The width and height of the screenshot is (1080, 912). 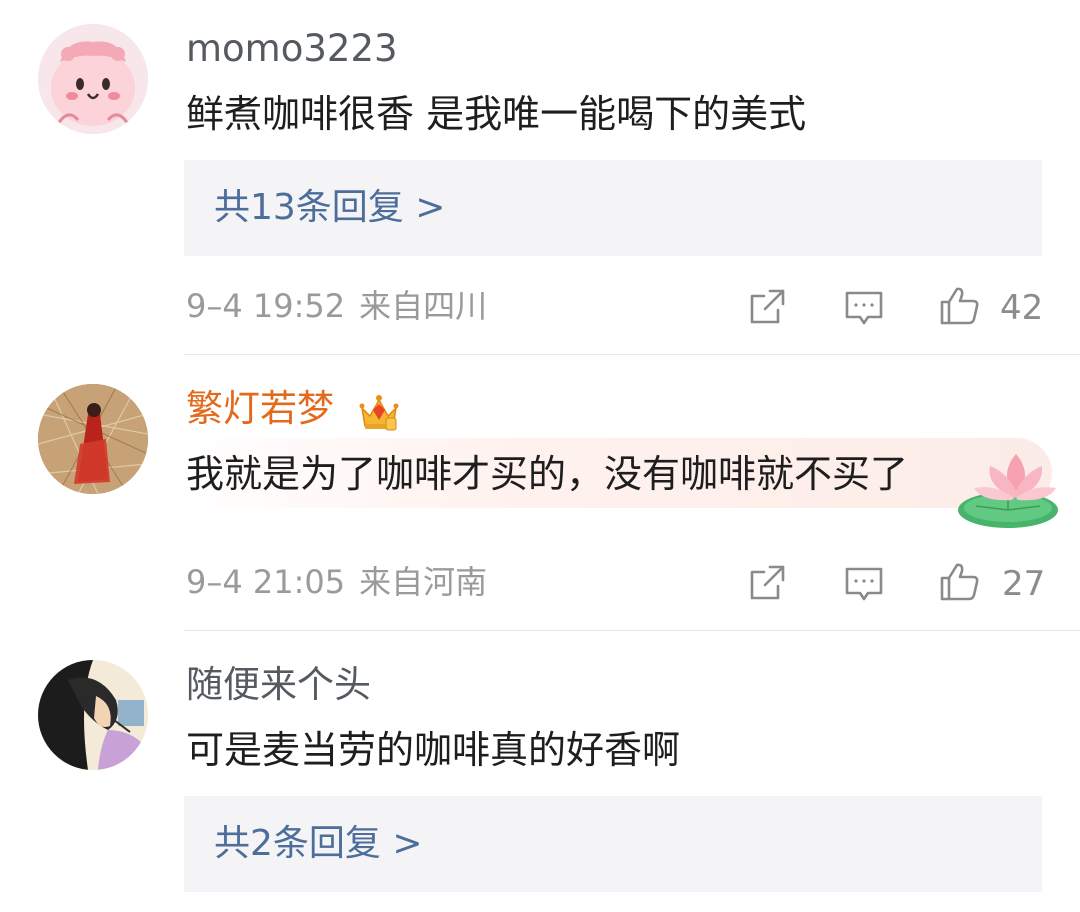 I want to click on comment-meta: 9–4 19:52 来自四川, so click(x=336, y=306).